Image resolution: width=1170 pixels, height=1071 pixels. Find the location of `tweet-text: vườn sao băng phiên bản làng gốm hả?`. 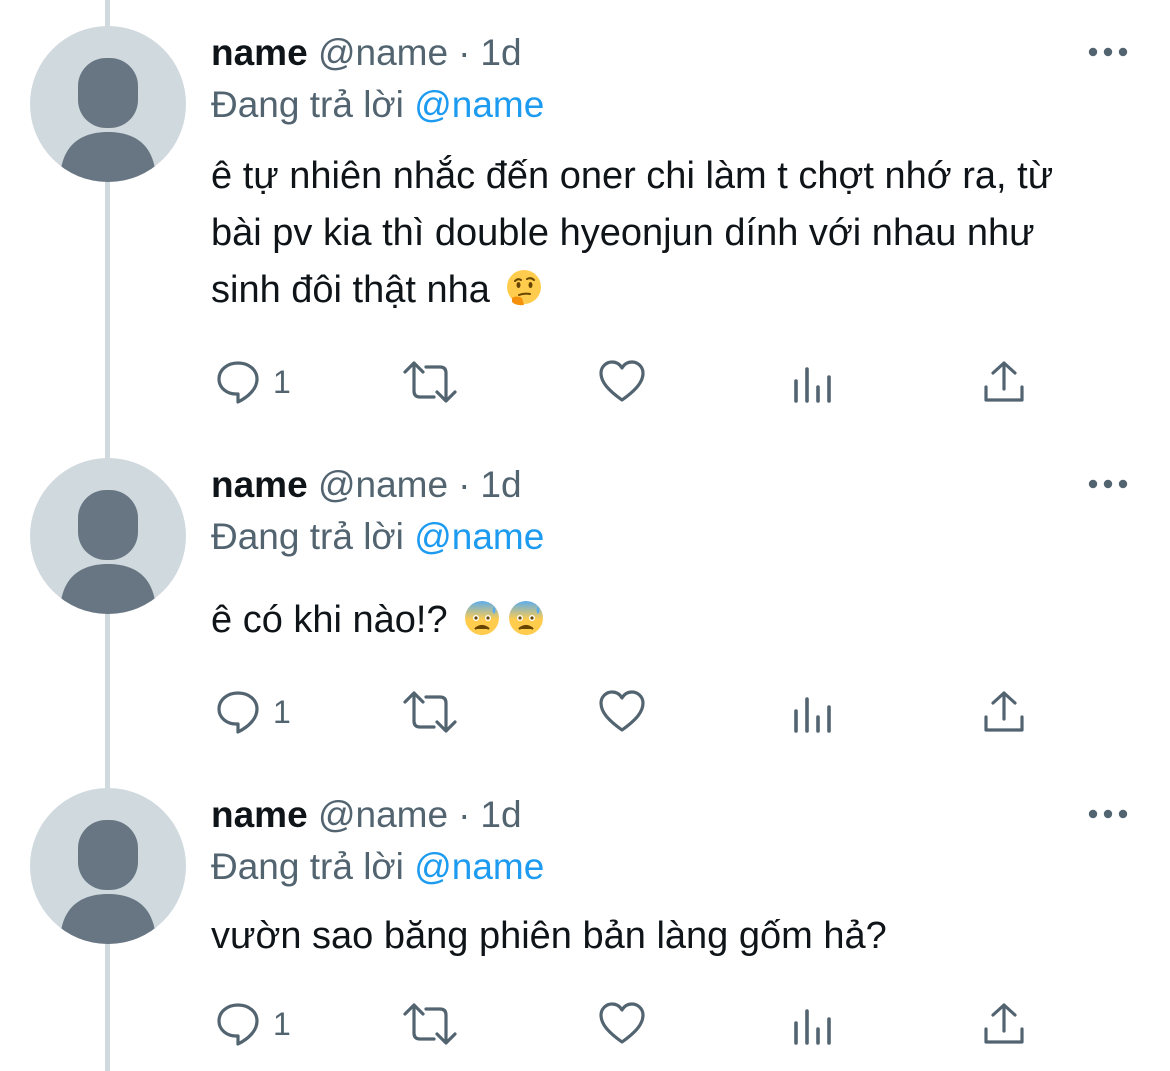

tweet-text: vườn sao băng phiên bản làng gốm hả? is located at coordinates (661, 936).